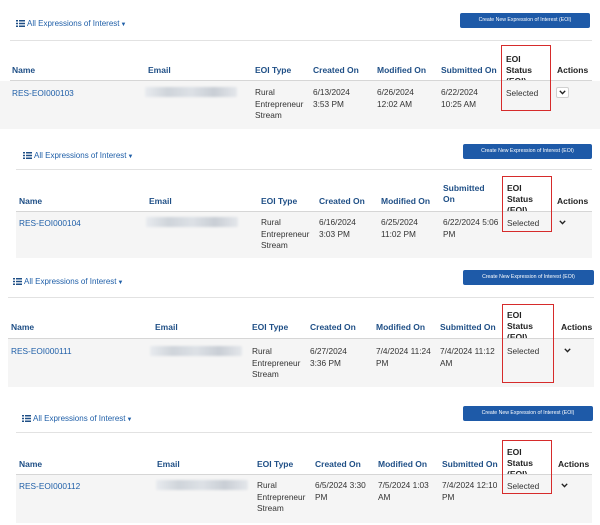 The height and width of the screenshot is (525, 600). What do you see at coordinates (41, 352) in the screenshot?
I see `eoi-name-link: RES-EOI000111` at bounding box center [41, 352].